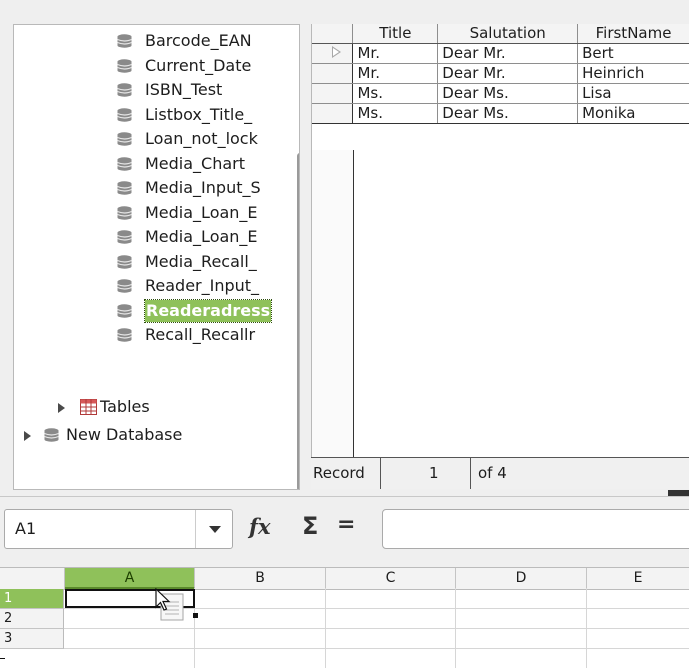  I want to click on column-header-e: E, so click(638, 578).